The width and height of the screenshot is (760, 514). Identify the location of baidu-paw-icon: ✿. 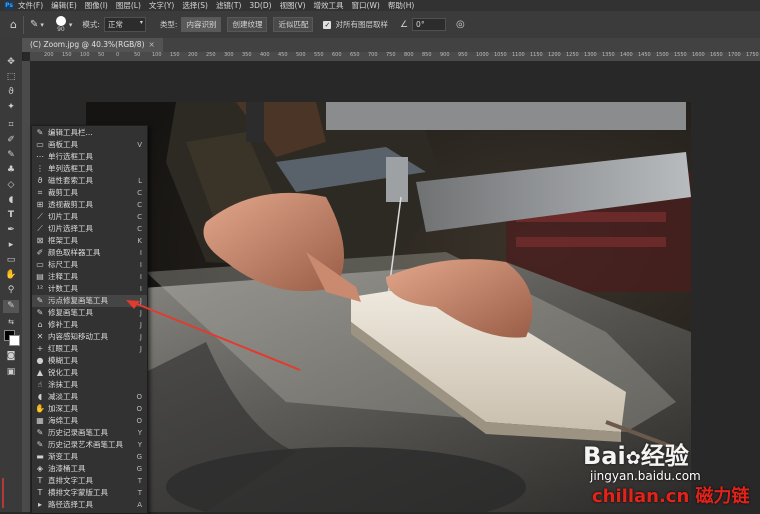
(633, 458).